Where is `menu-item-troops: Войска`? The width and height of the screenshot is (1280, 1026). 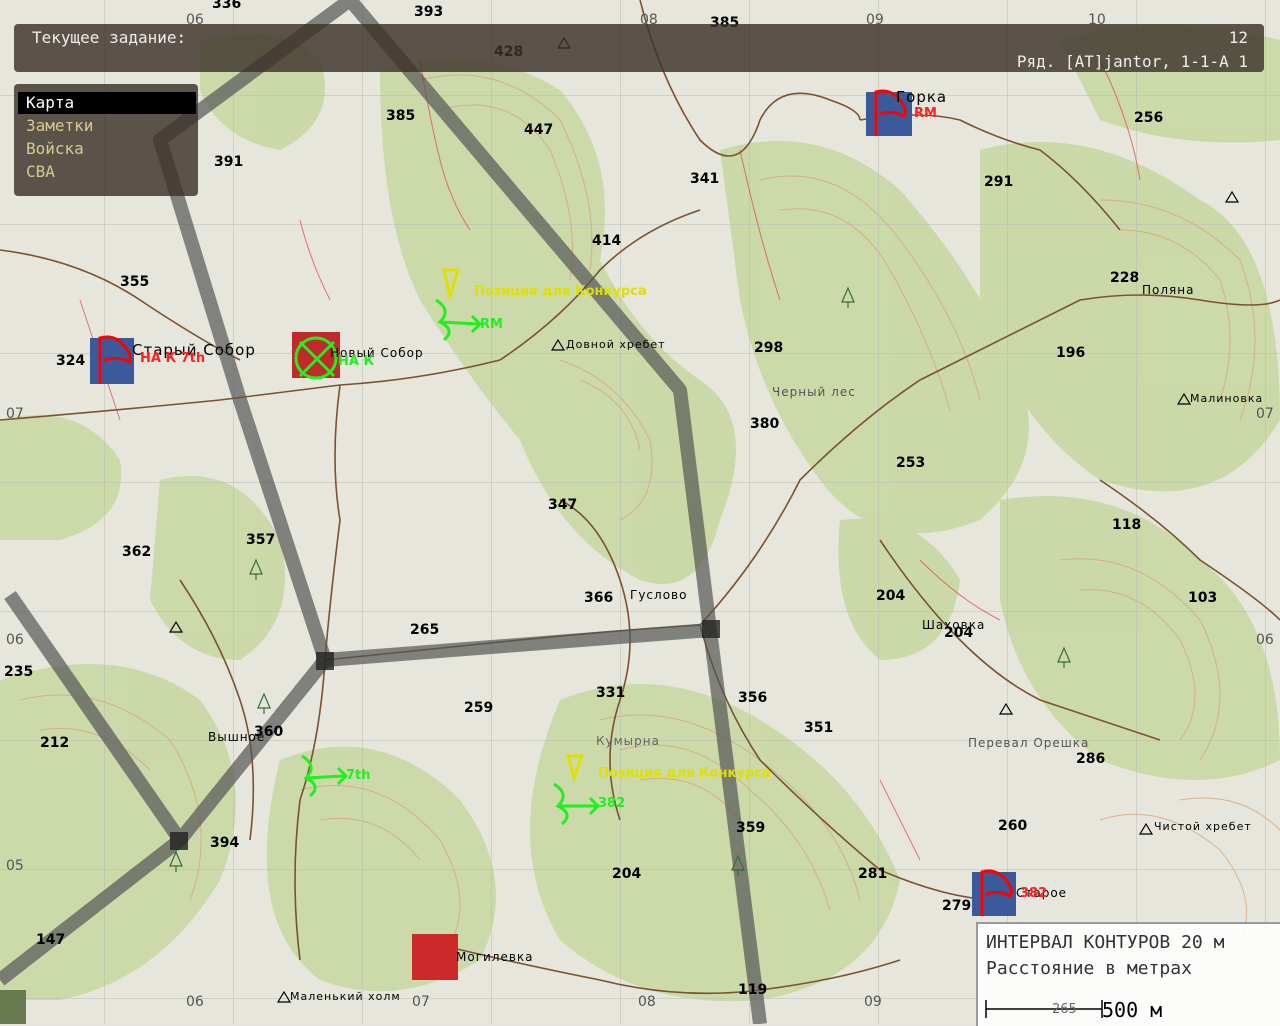
menu-item-troops: Войска is located at coordinates (107, 149).